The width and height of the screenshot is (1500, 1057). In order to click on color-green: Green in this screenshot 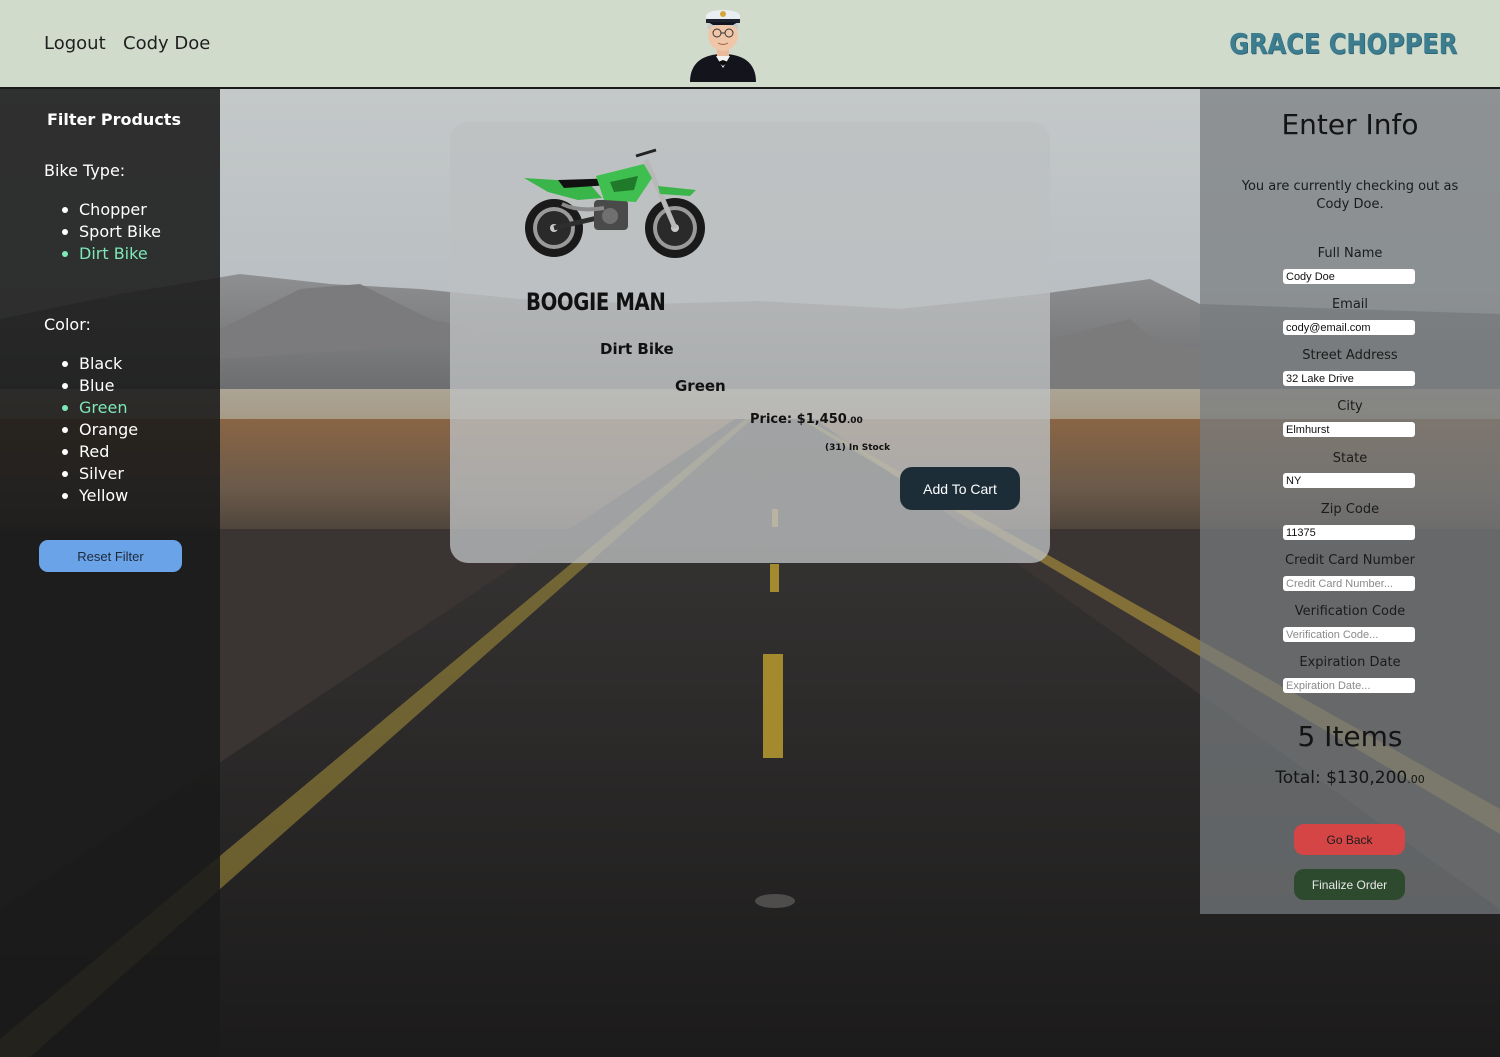, I will do `click(100, 408)`.